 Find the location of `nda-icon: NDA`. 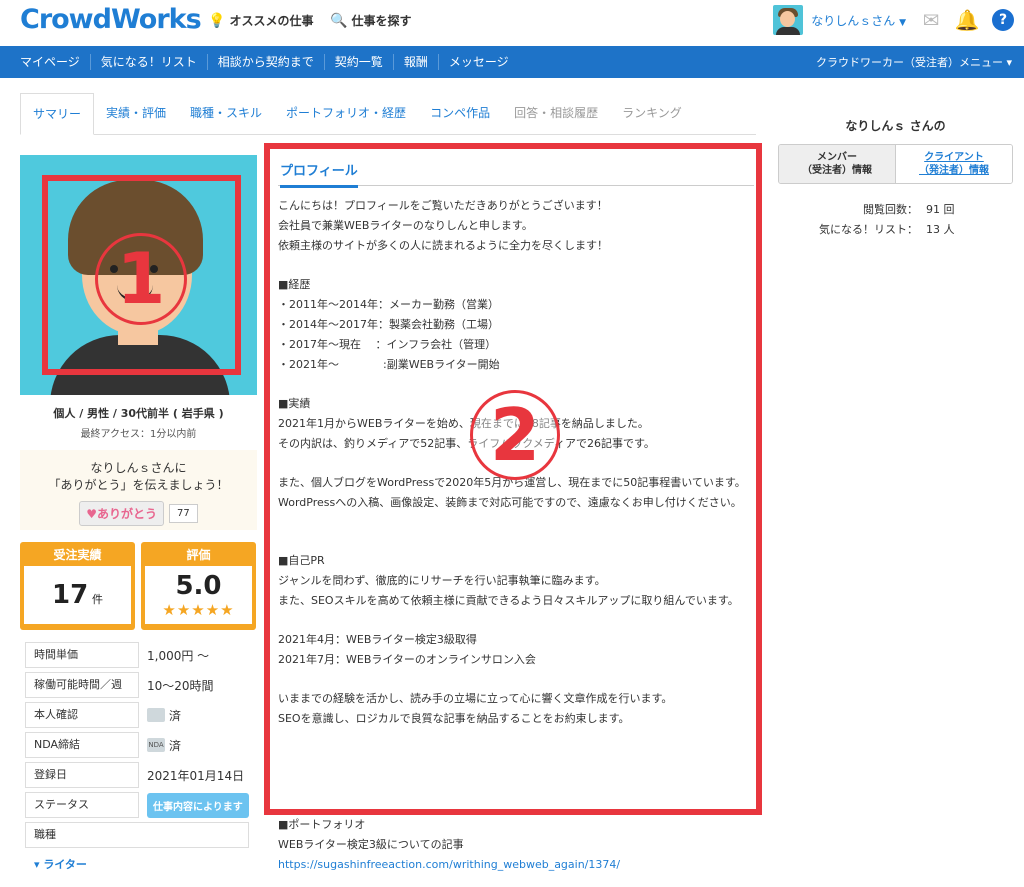

nda-icon: NDA is located at coordinates (156, 745).